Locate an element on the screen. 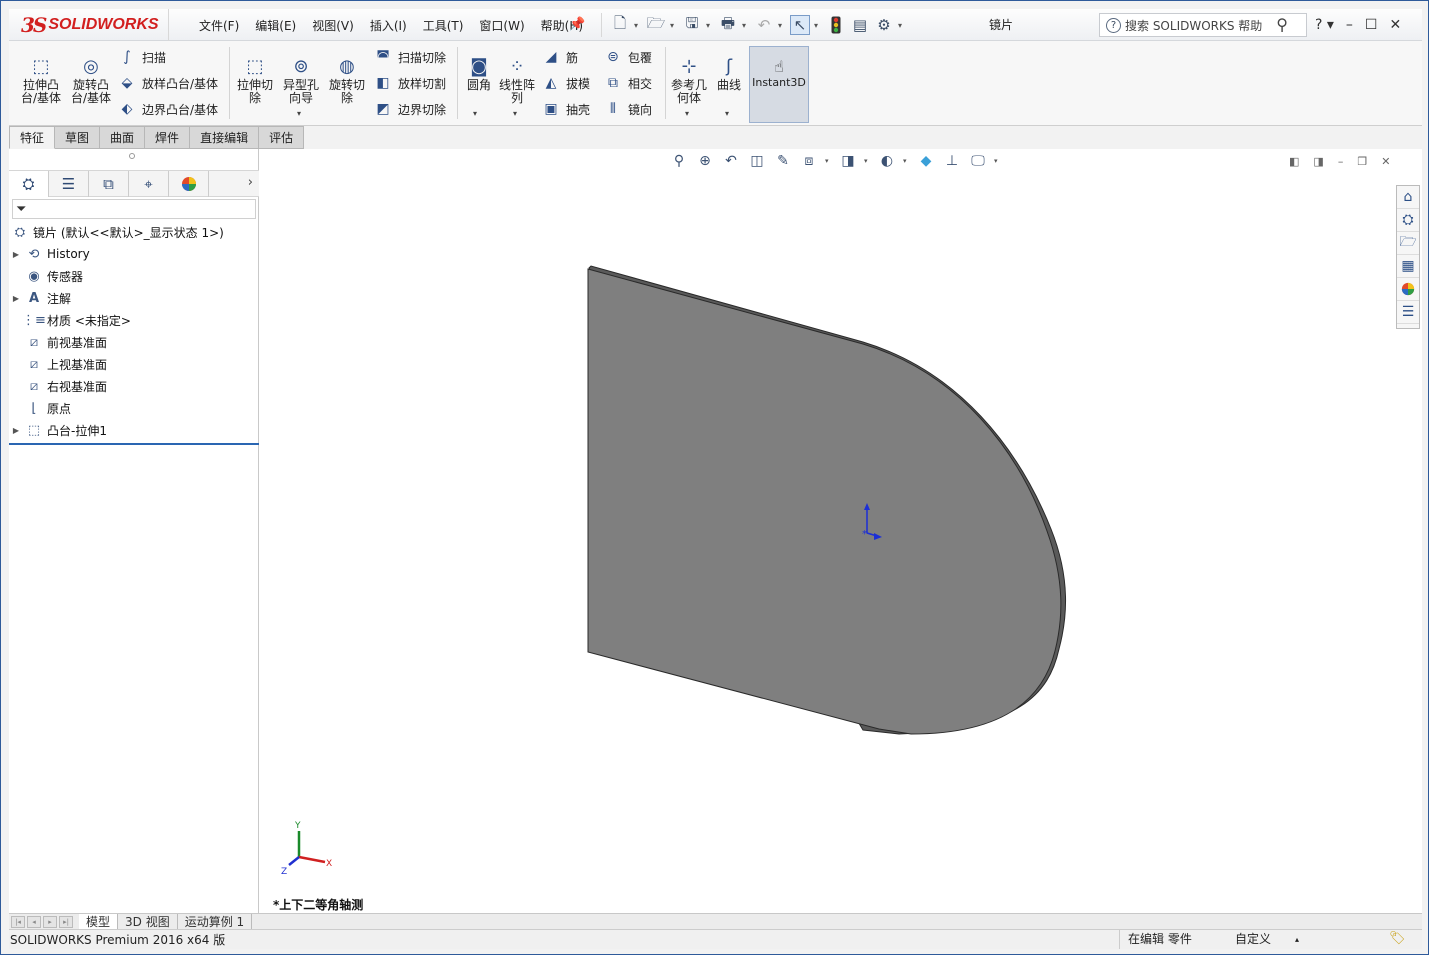  instant3d-button: ☝ Instant3D is located at coordinates (779, 84).